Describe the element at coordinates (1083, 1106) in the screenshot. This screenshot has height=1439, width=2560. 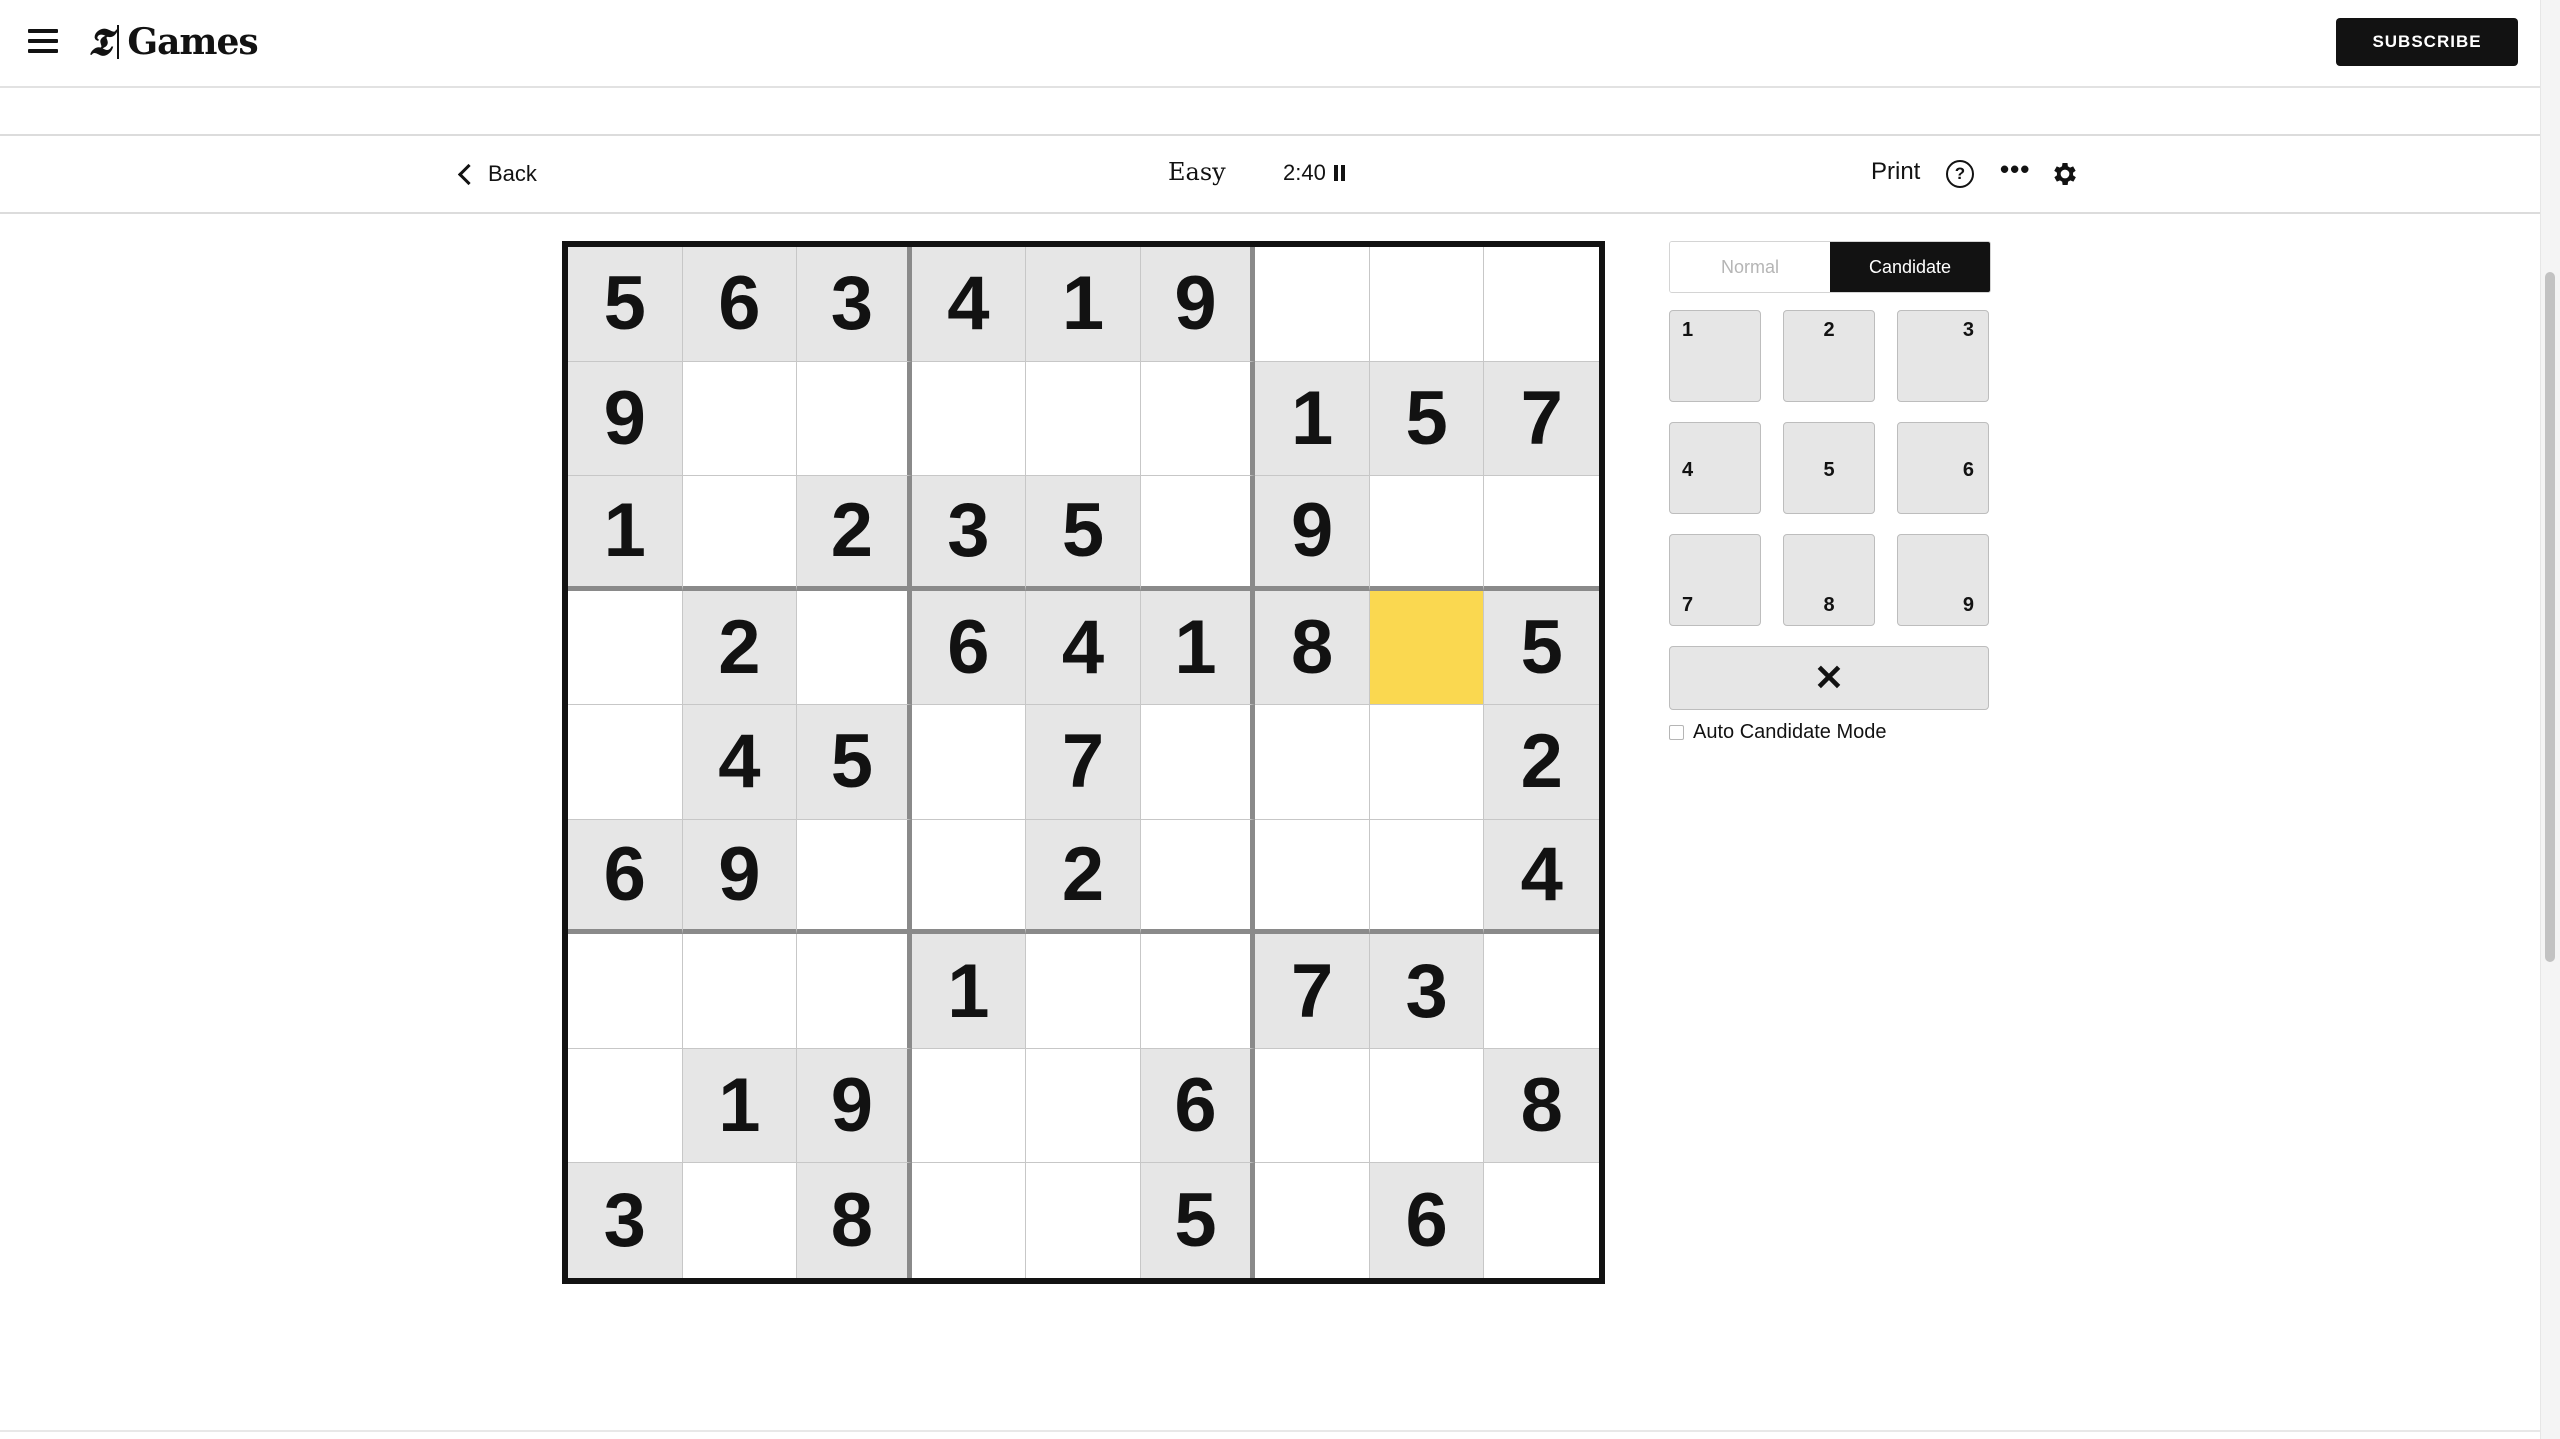
I see `sudoku-cell-r8c5` at that location.